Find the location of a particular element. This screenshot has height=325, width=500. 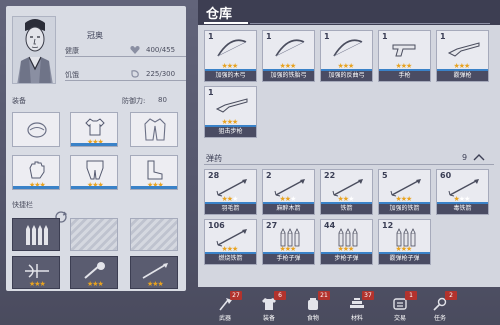

ammo-card: 28 ★★★ 羽毛箭 is located at coordinates (230, 192).